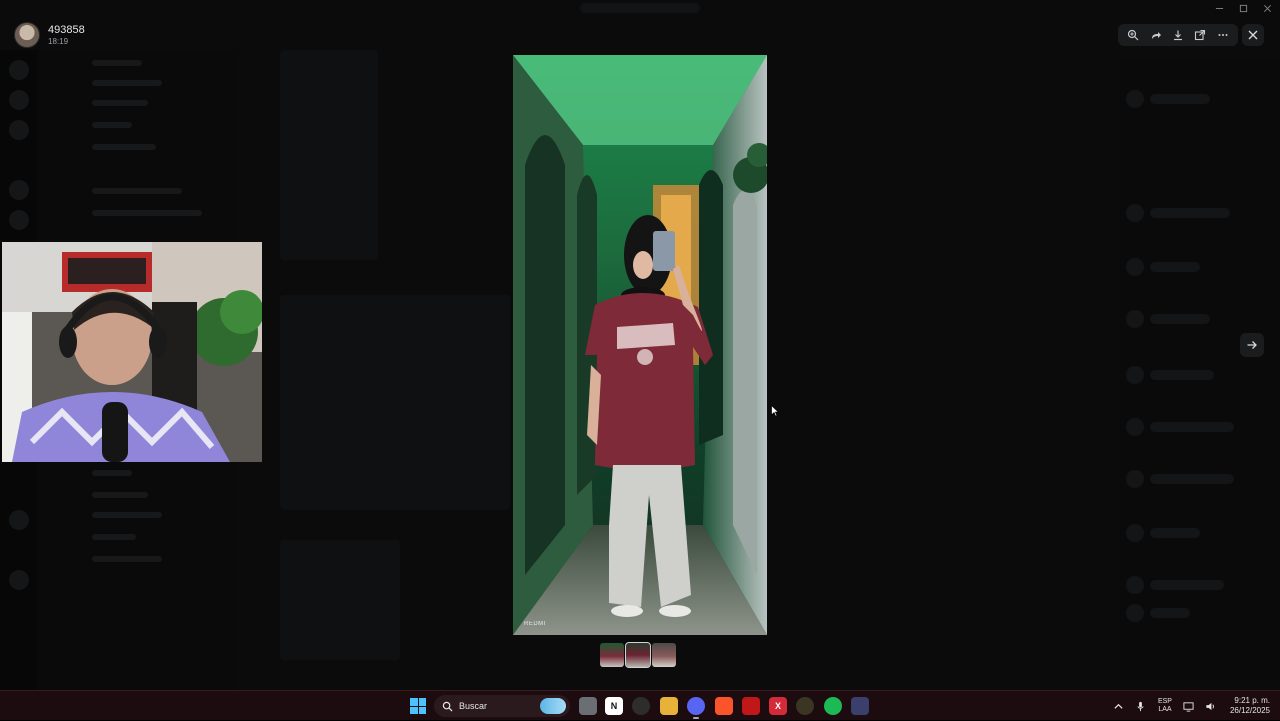 This screenshot has height=721, width=1280. What do you see at coordinates (473, 706) in the screenshot?
I see `search-placeholder: Buscar` at bounding box center [473, 706].